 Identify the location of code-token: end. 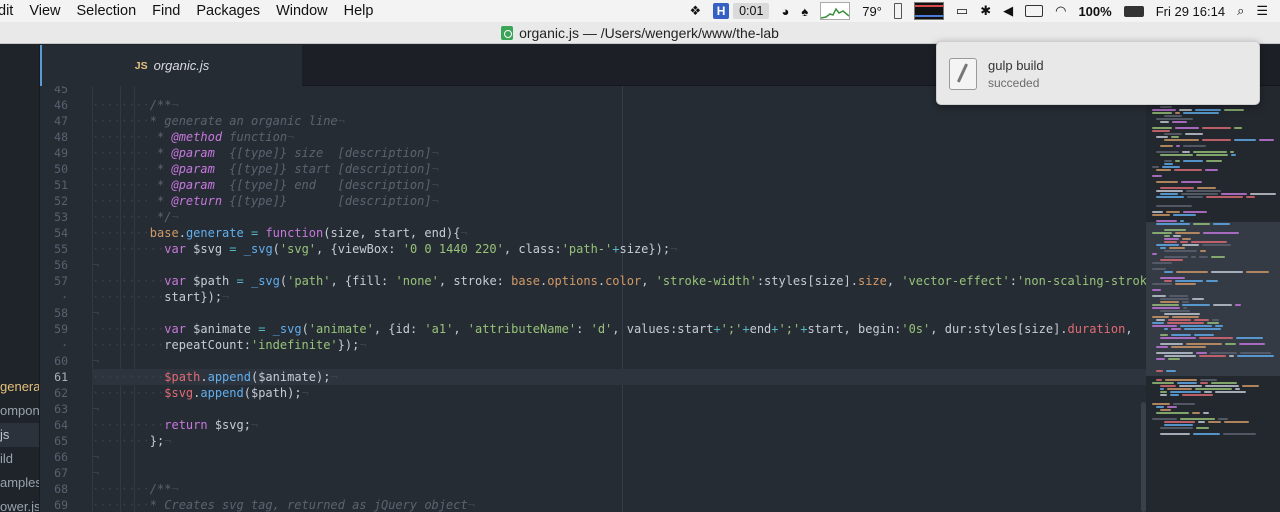
(760, 329).